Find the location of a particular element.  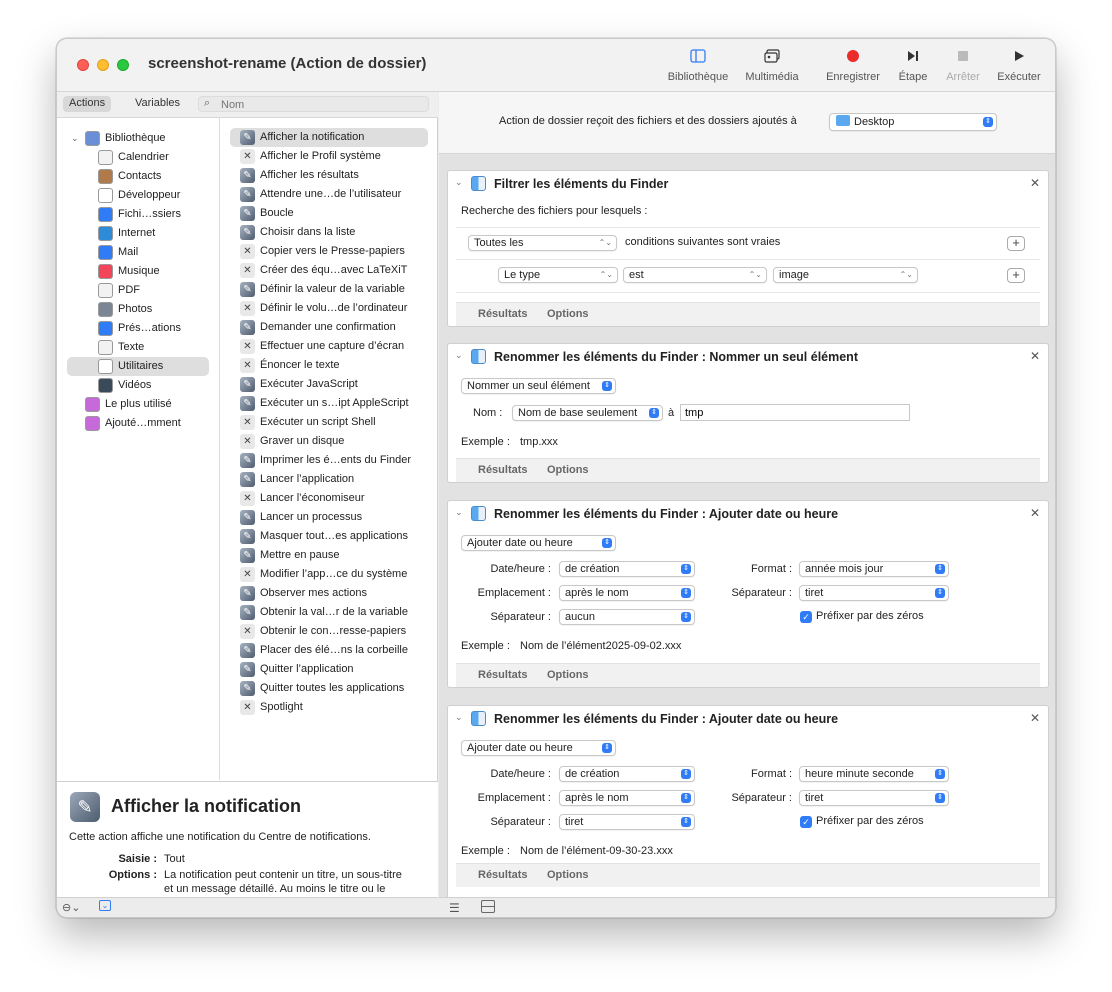

category-item: Prés…ations is located at coordinates (138, 328).